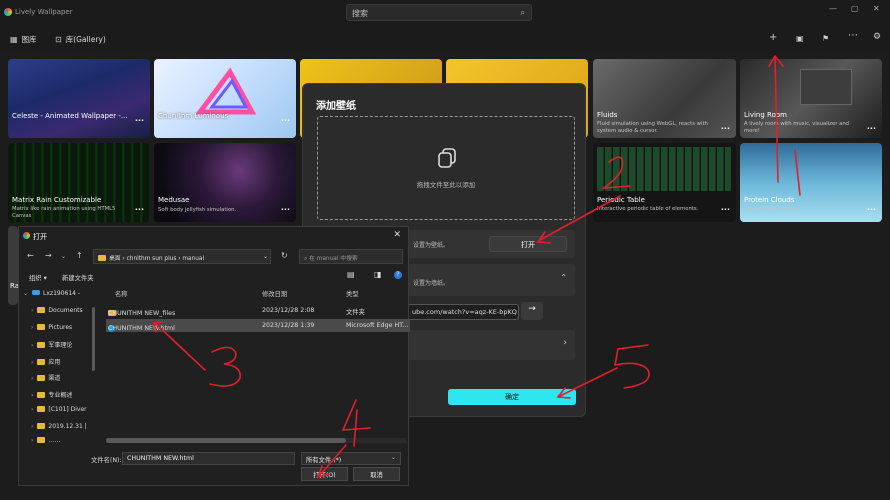 The width and height of the screenshot is (890, 500). What do you see at coordinates (811, 182) in the screenshot?
I see `wallpaper-card: Protein Clouds Customisable clouds ···` at bounding box center [811, 182].